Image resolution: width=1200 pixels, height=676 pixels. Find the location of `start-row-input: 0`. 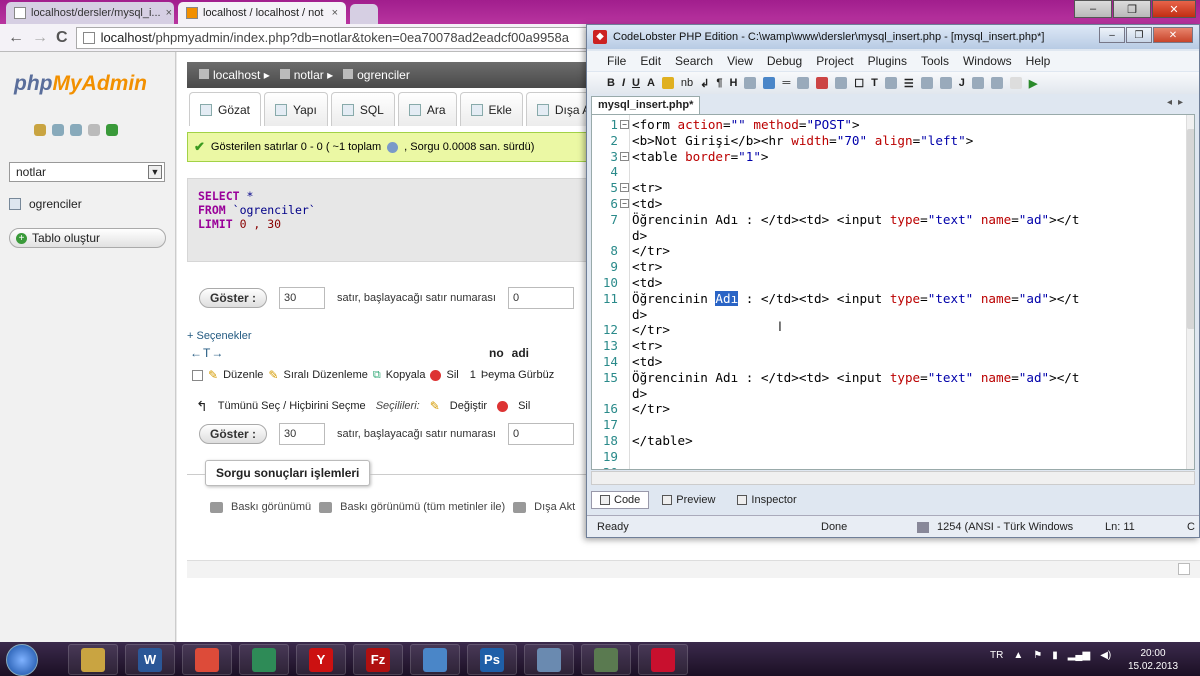

start-row-input: 0 is located at coordinates (540, 434).